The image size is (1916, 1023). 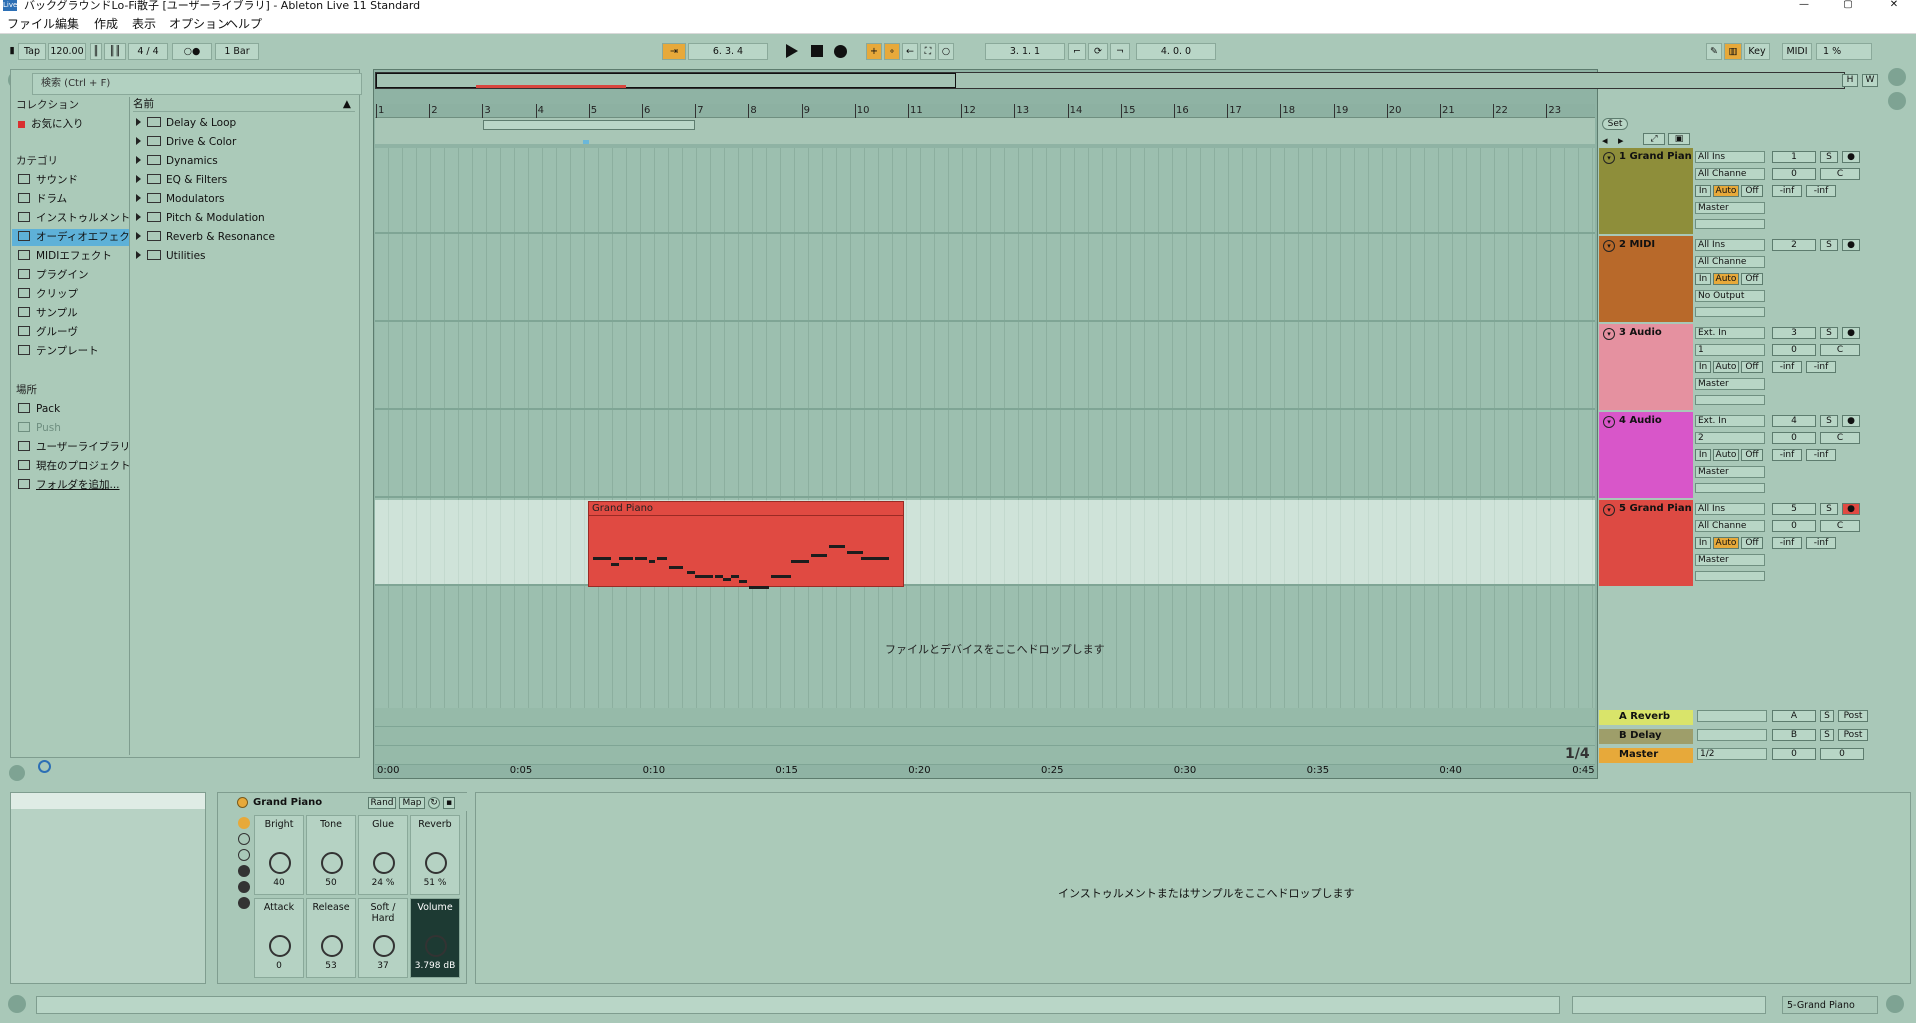 What do you see at coordinates (1609, 334) in the screenshot?
I see `fold-icon: ▾` at bounding box center [1609, 334].